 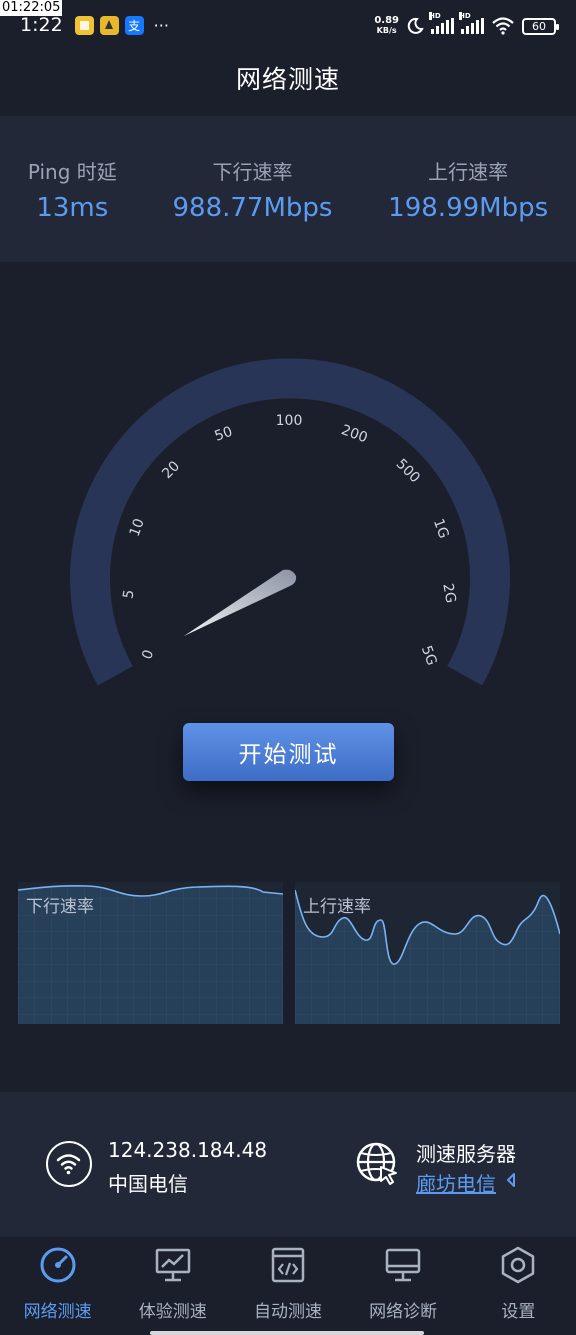 I want to click on server-name-link: 廊坊电信, so click(x=456, y=1182).